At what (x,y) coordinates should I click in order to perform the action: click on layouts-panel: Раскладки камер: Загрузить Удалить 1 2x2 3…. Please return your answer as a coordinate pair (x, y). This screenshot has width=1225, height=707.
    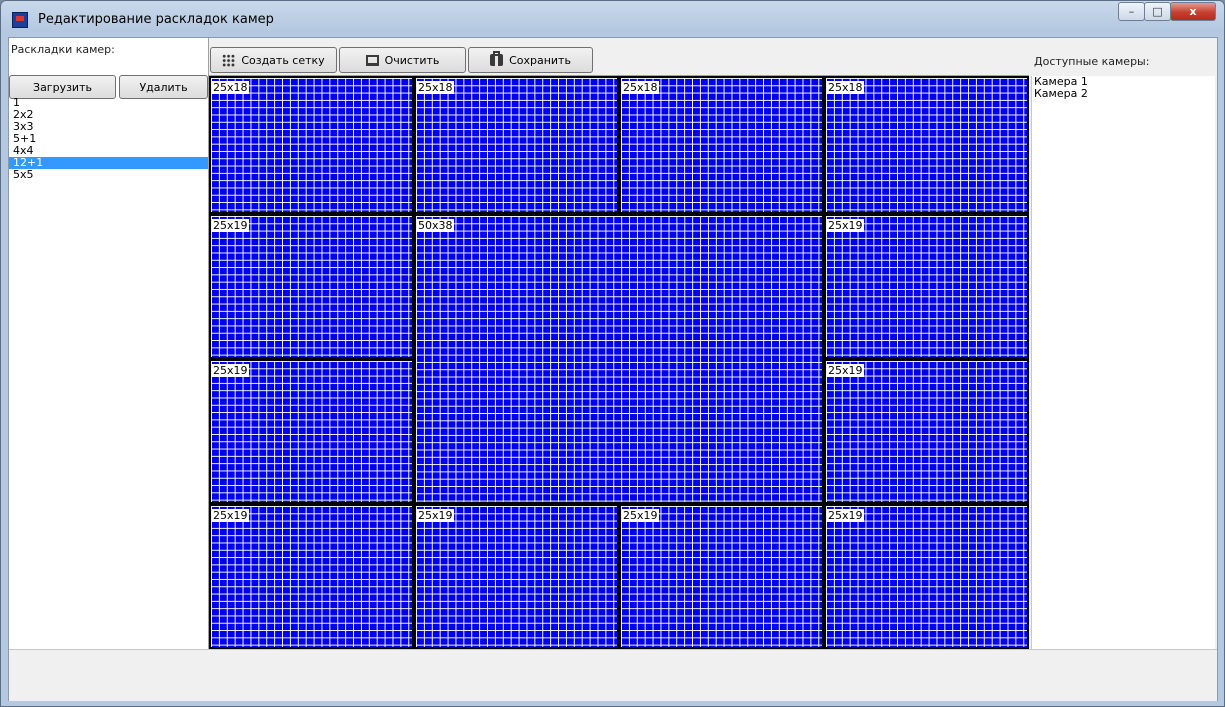
    Looking at the image, I should click on (109, 343).